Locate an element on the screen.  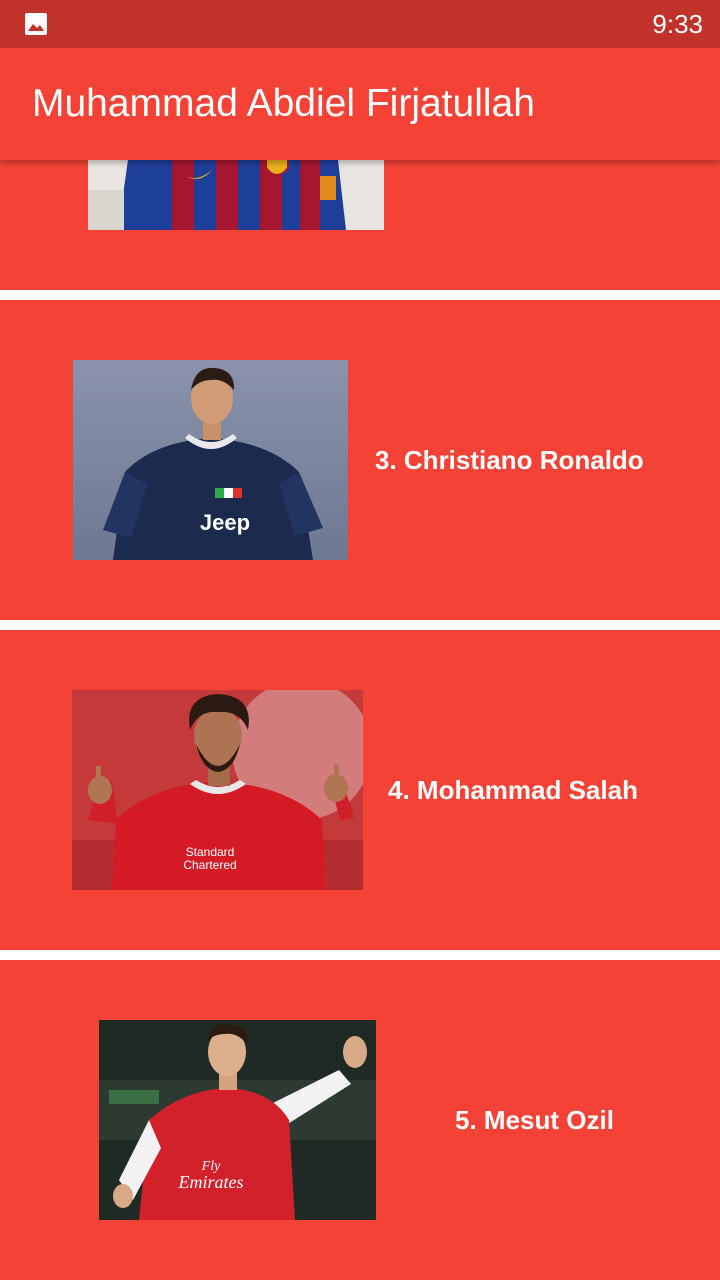
player-photo: Jeep is located at coordinates (210, 460).